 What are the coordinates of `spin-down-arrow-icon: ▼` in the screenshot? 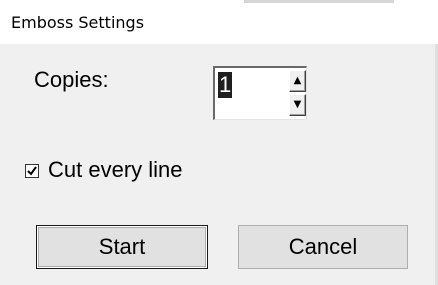 It's located at (297, 104).